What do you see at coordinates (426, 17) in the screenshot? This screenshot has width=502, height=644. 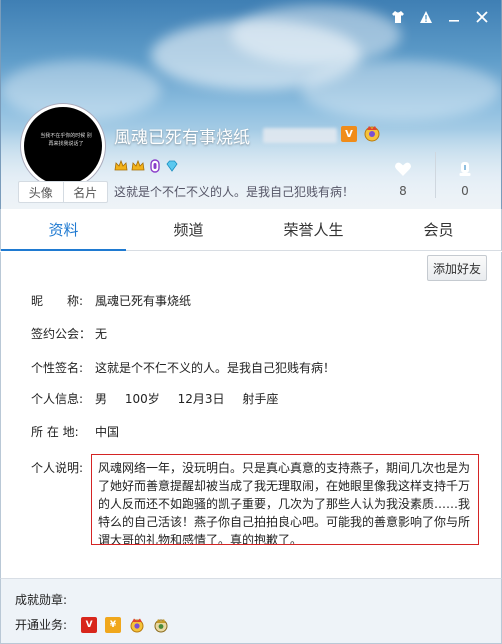 I see `alert-icon` at bounding box center [426, 17].